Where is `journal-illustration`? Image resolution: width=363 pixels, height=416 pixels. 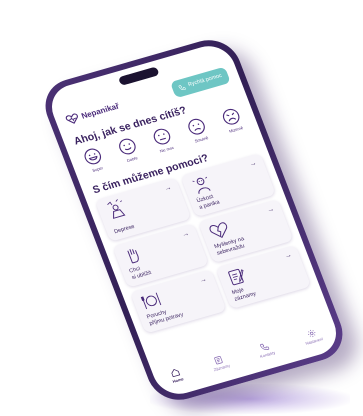 journal-illustration is located at coordinates (235, 277).